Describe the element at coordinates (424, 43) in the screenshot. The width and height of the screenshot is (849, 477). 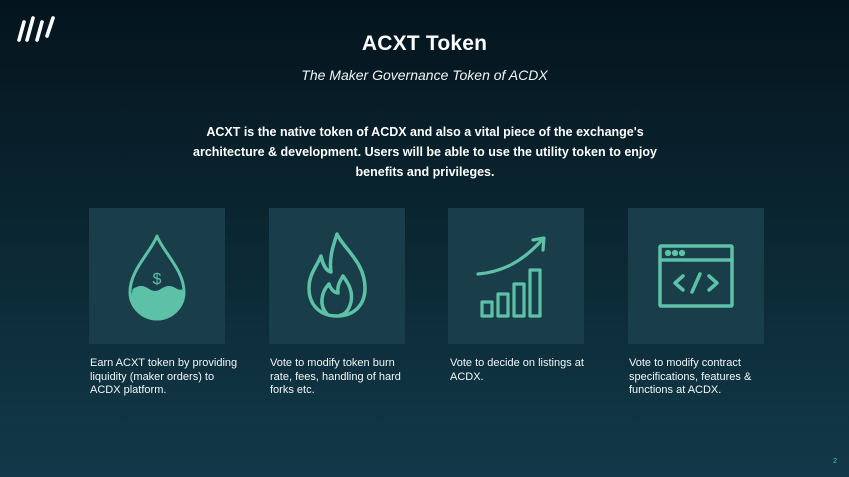
I see `slide-title: ACXT Token` at that location.